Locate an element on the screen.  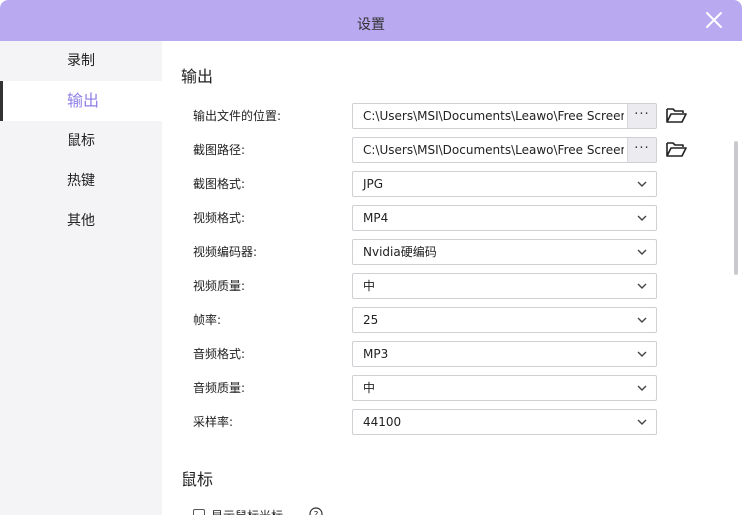
sidebar-item-record: 录制 is located at coordinates (81, 61).